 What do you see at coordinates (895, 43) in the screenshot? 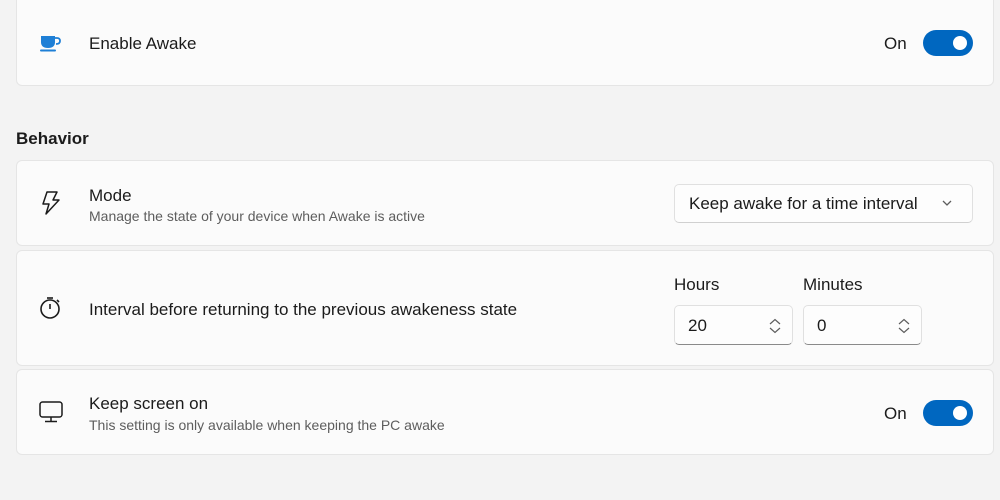
I see `enable-awake-toggle-state: On` at bounding box center [895, 43].